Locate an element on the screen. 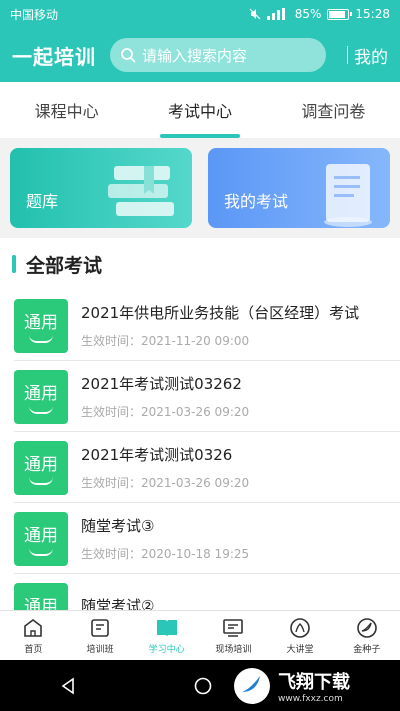 The height and width of the screenshot is (711, 400). bottom-nav: 首页 培训班 学习中心 现场培训 大讲堂 金种子 is located at coordinates (200, 635).